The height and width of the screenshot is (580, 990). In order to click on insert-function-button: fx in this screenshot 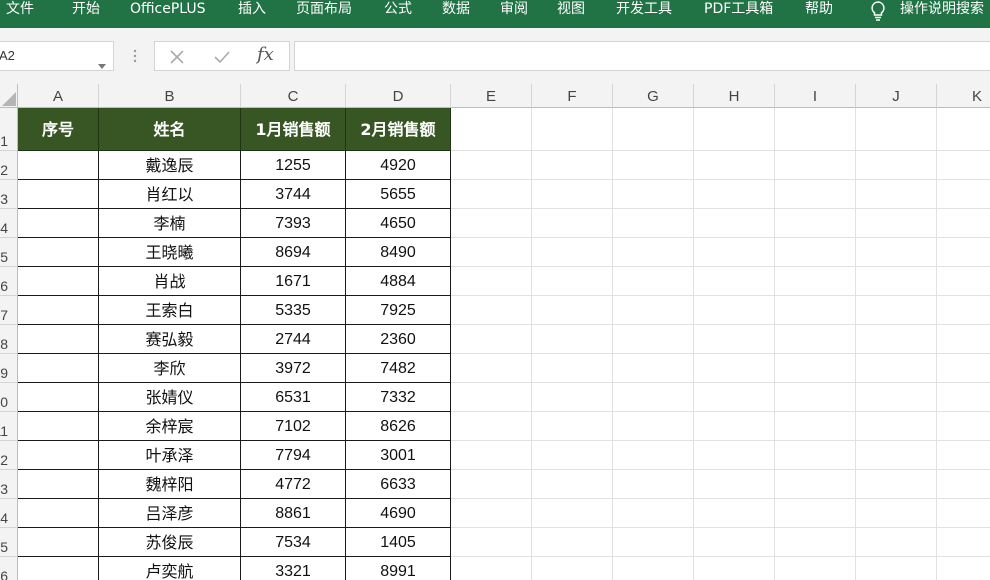, I will do `click(265, 54)`.